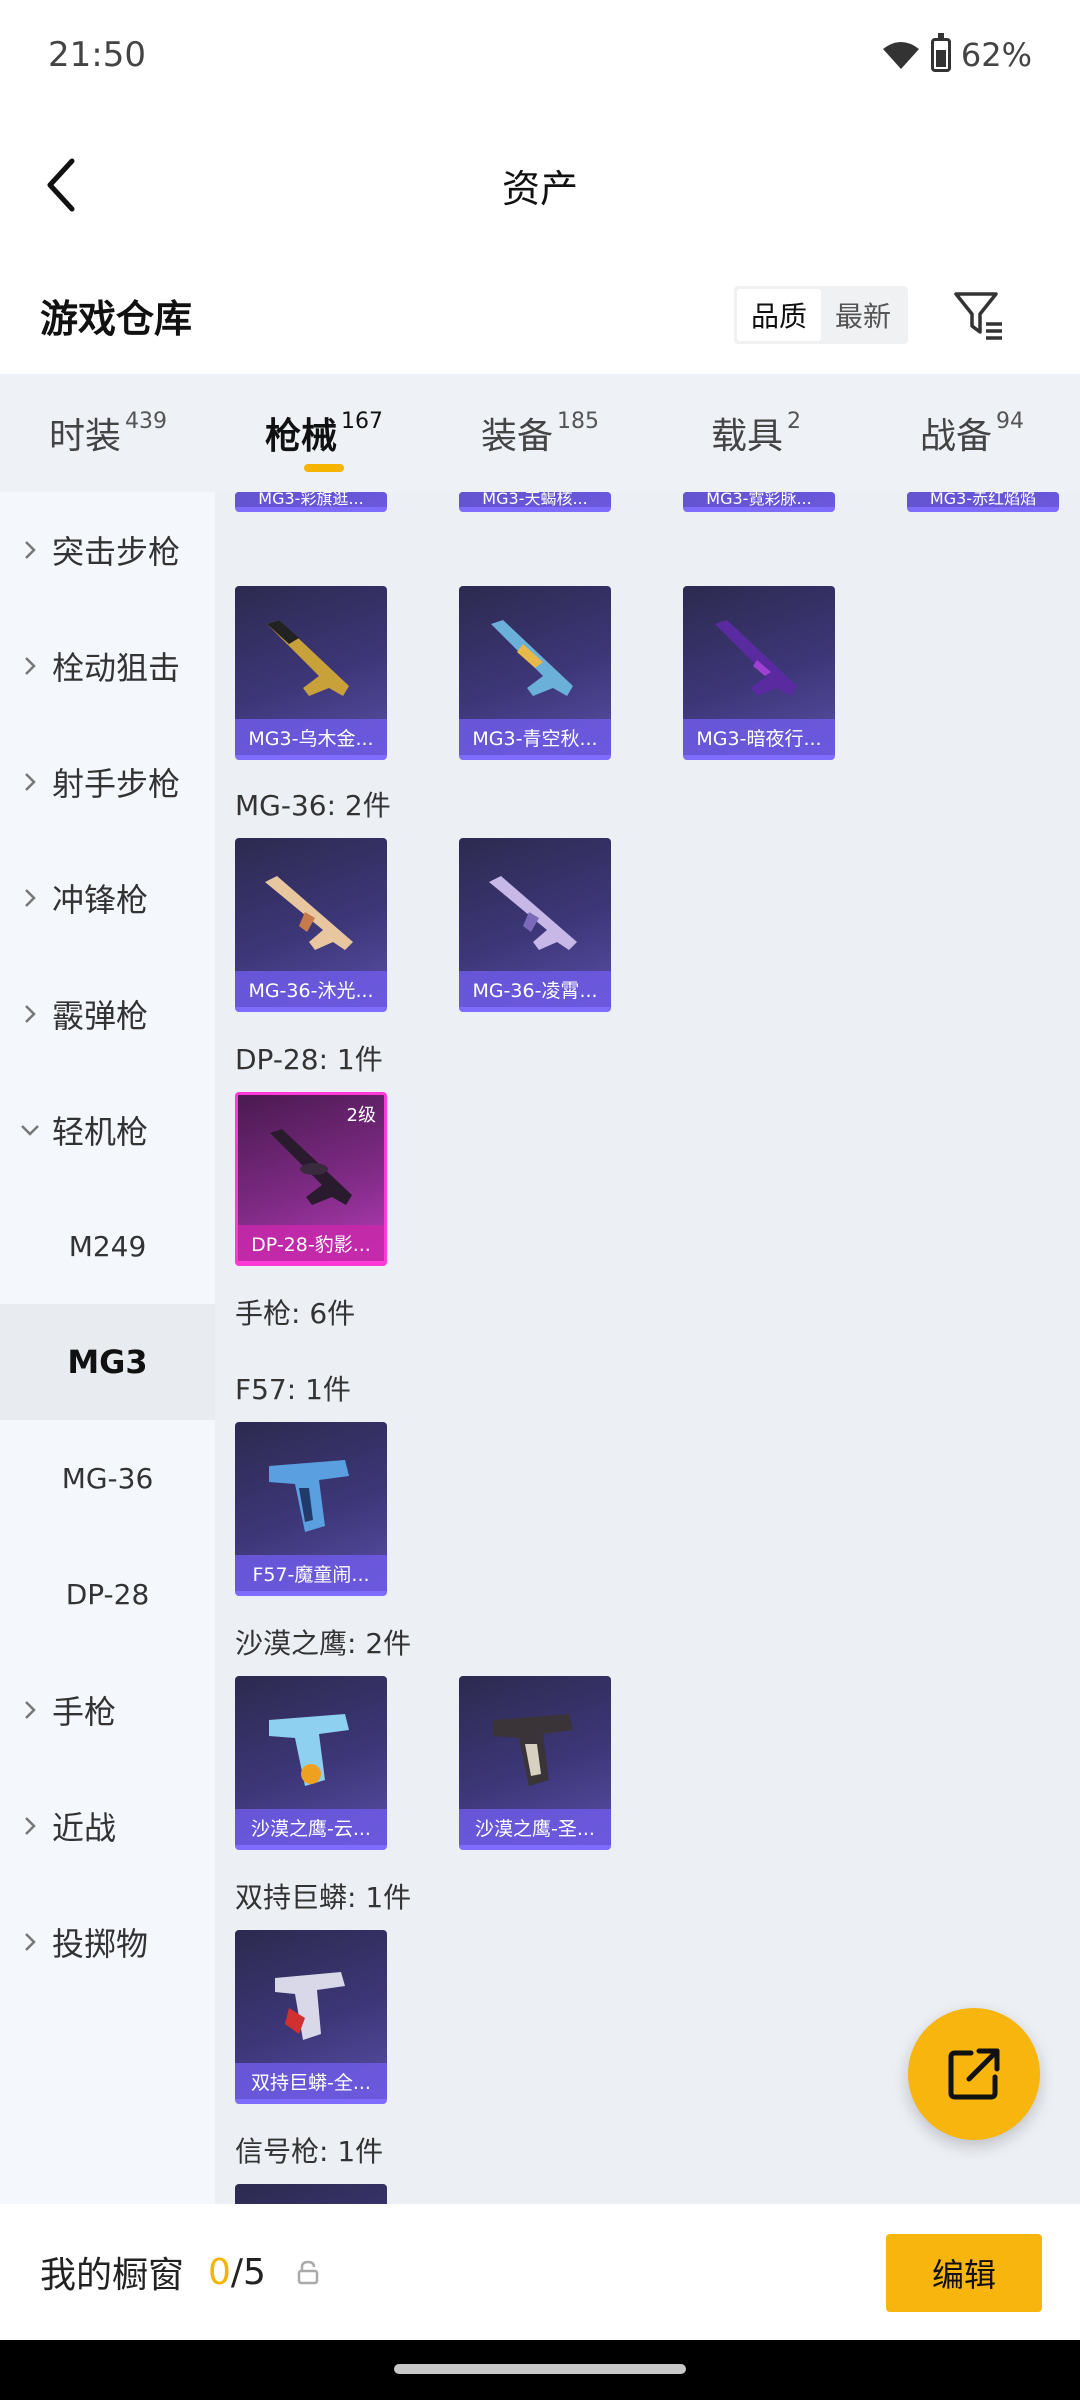 Image resolution: width=1080 pixels, height=2400 pixels. Describe the element at coordinates (309, 1059) in the screenshot. I see `group-label-dp28: DP-28: 1件` at that location.